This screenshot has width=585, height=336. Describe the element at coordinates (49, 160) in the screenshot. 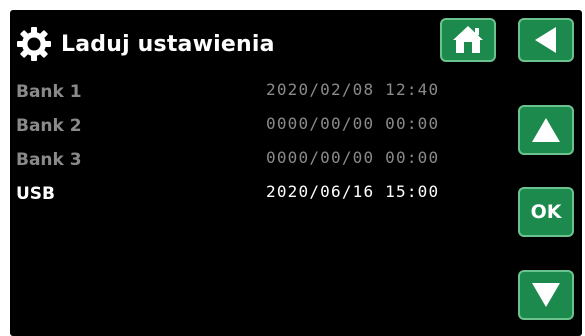

I see `list-item-label: Bank 3` at that location.